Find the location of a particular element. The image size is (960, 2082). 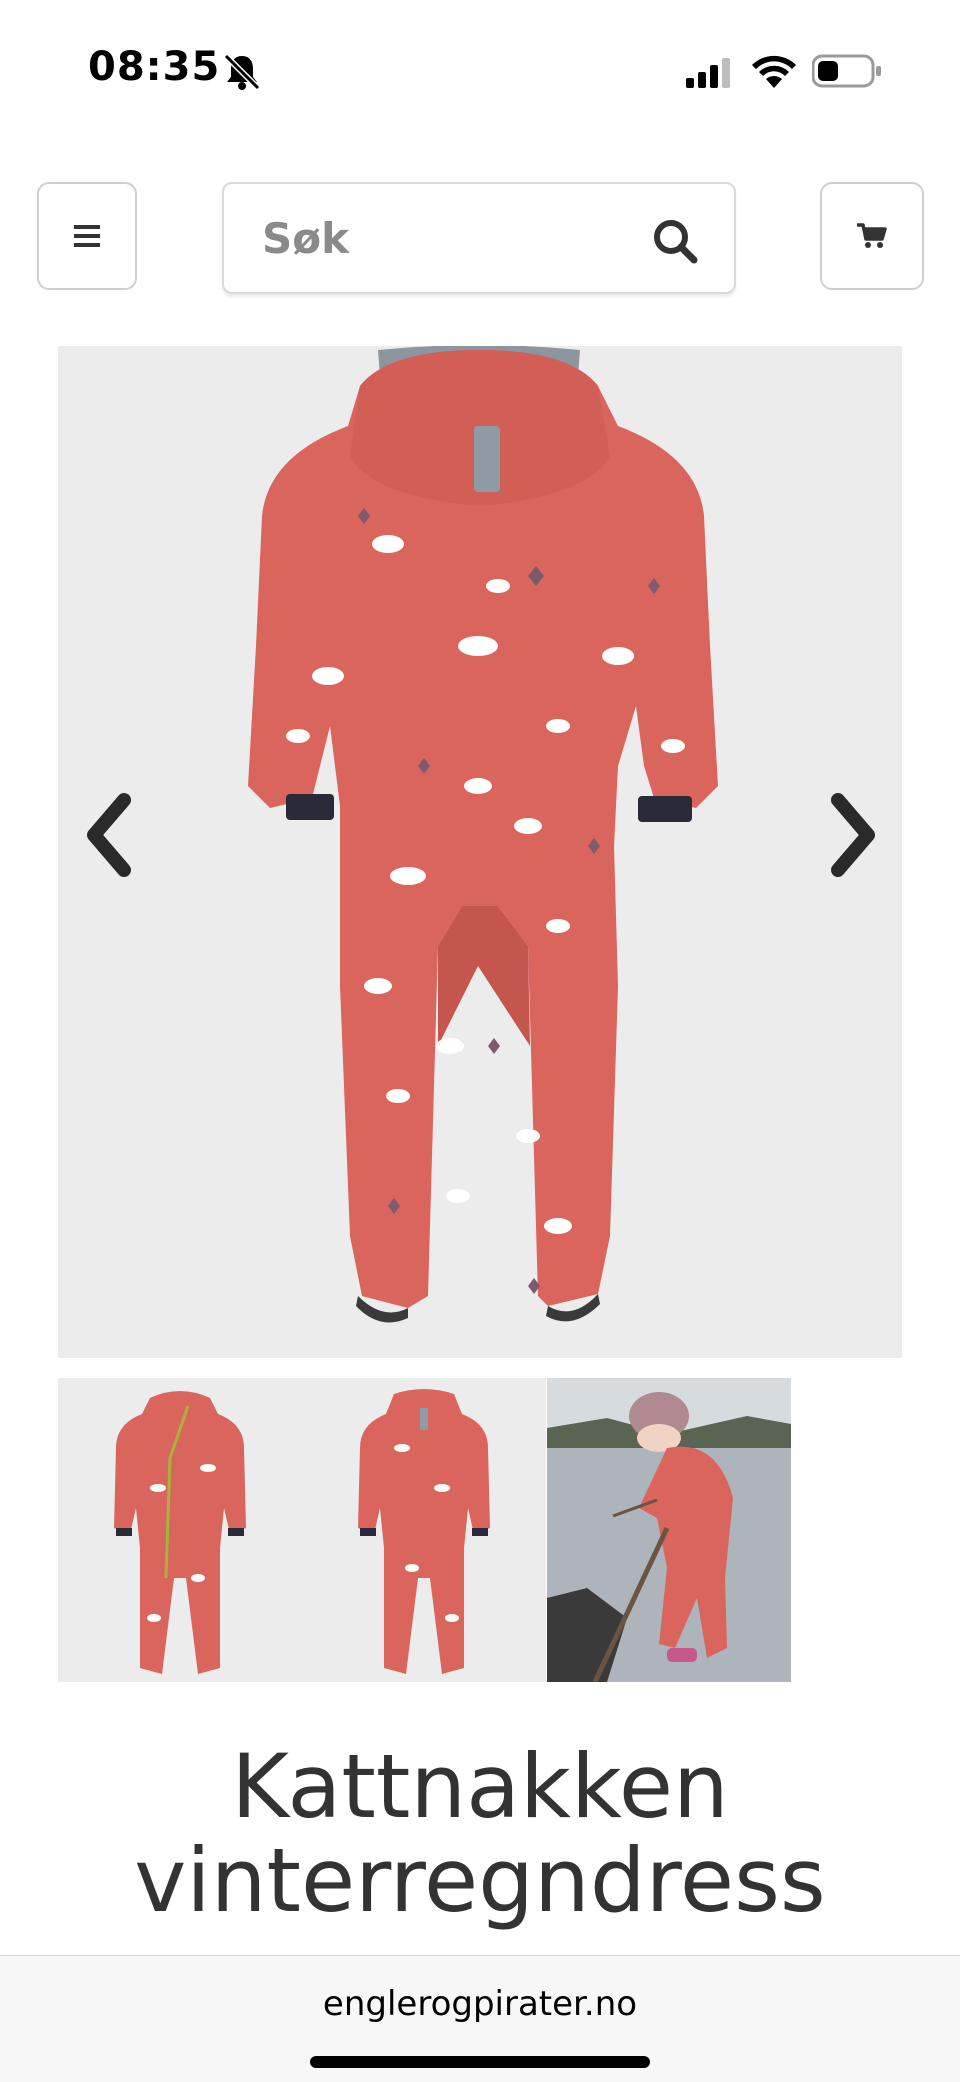

home-indicator is located at coordinates (480, 2062).